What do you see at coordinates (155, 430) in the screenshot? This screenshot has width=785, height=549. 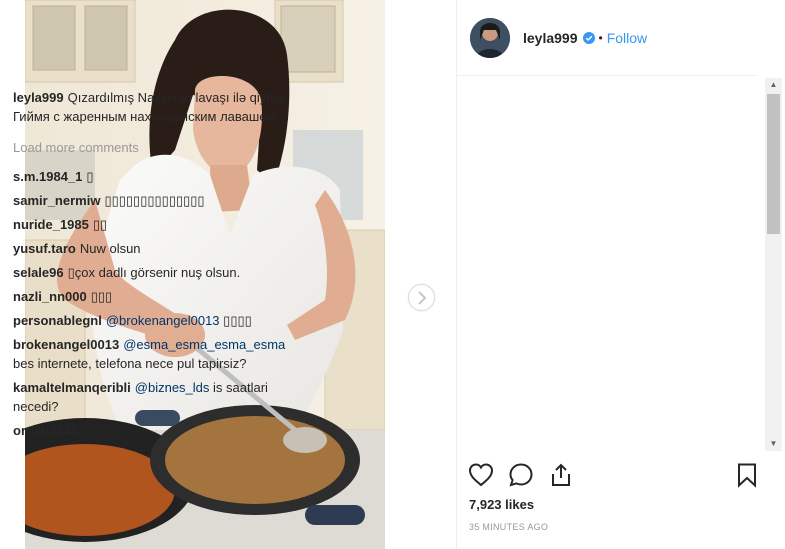 I see `comment-row: ornah3245 ▯▯▯▯▯` at bounding box center [155, 430].